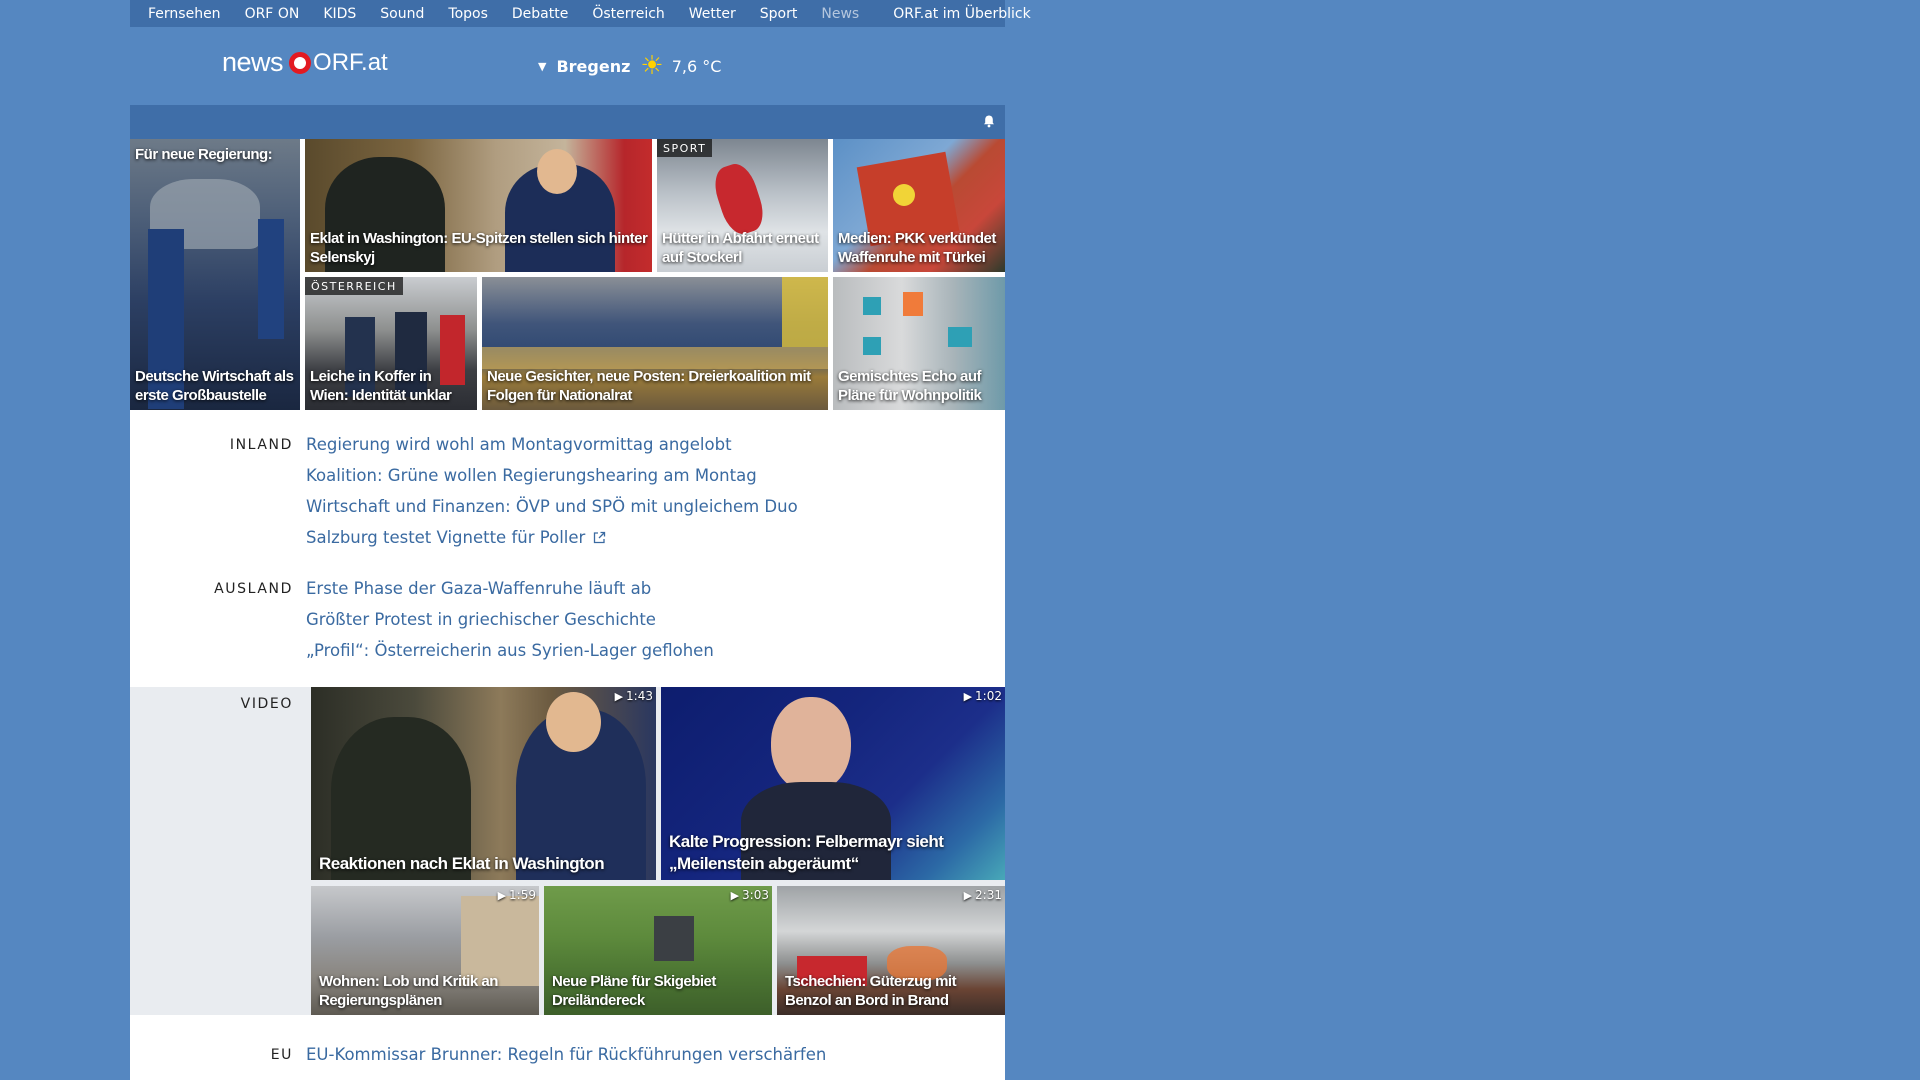 The image size is (1920, 1080). Describe the element at coordinates (281, 1055) in the screenshot. I see `section-label-eu: EU` at that location.